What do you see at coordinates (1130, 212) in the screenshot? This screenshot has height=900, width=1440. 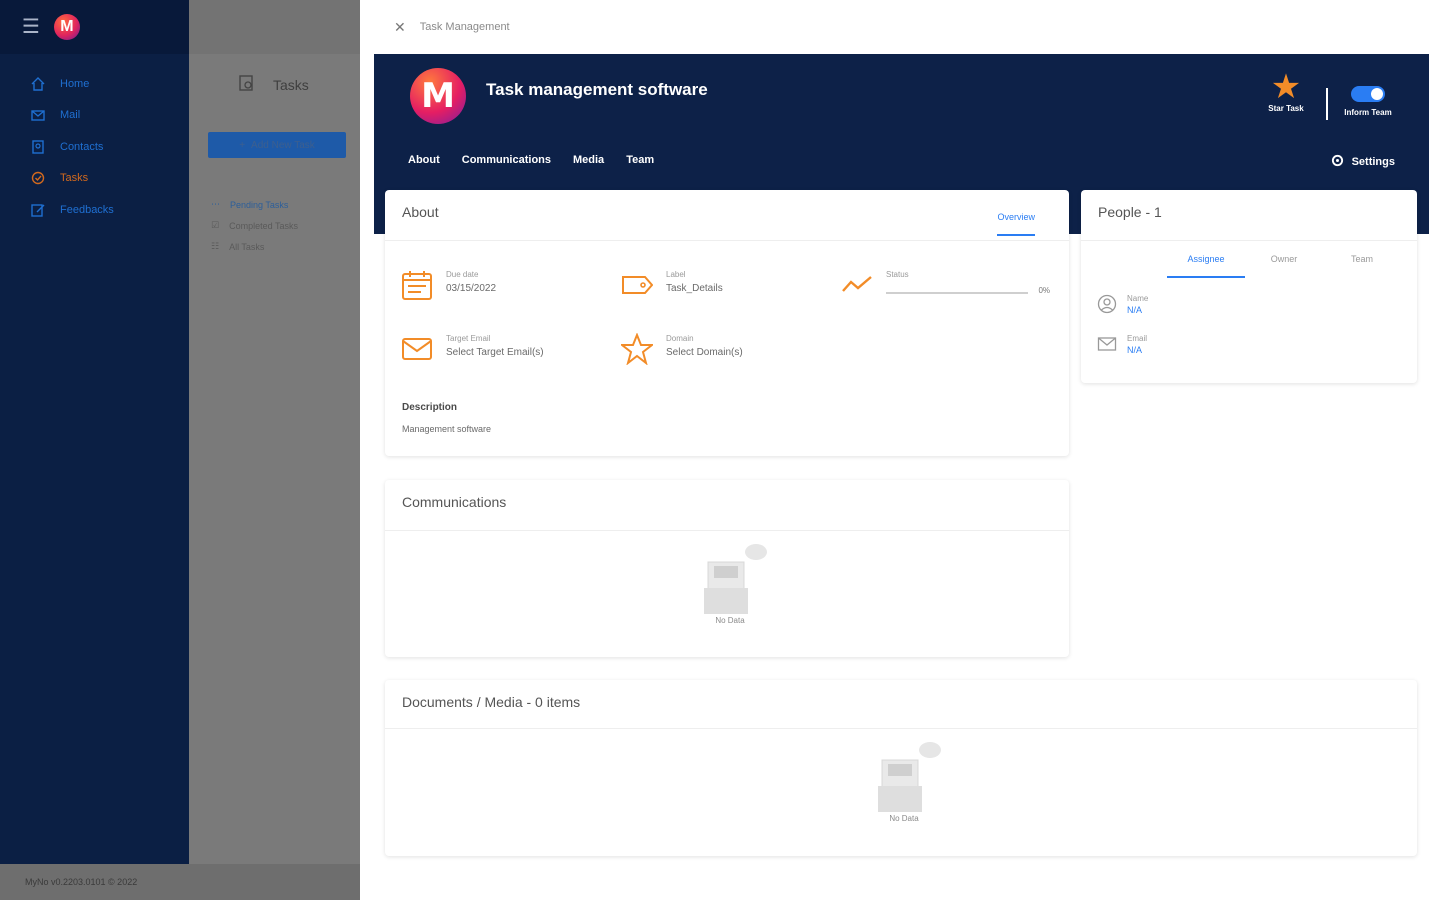 I see `card-title: People - 1` at bounding box center [1130, 212].